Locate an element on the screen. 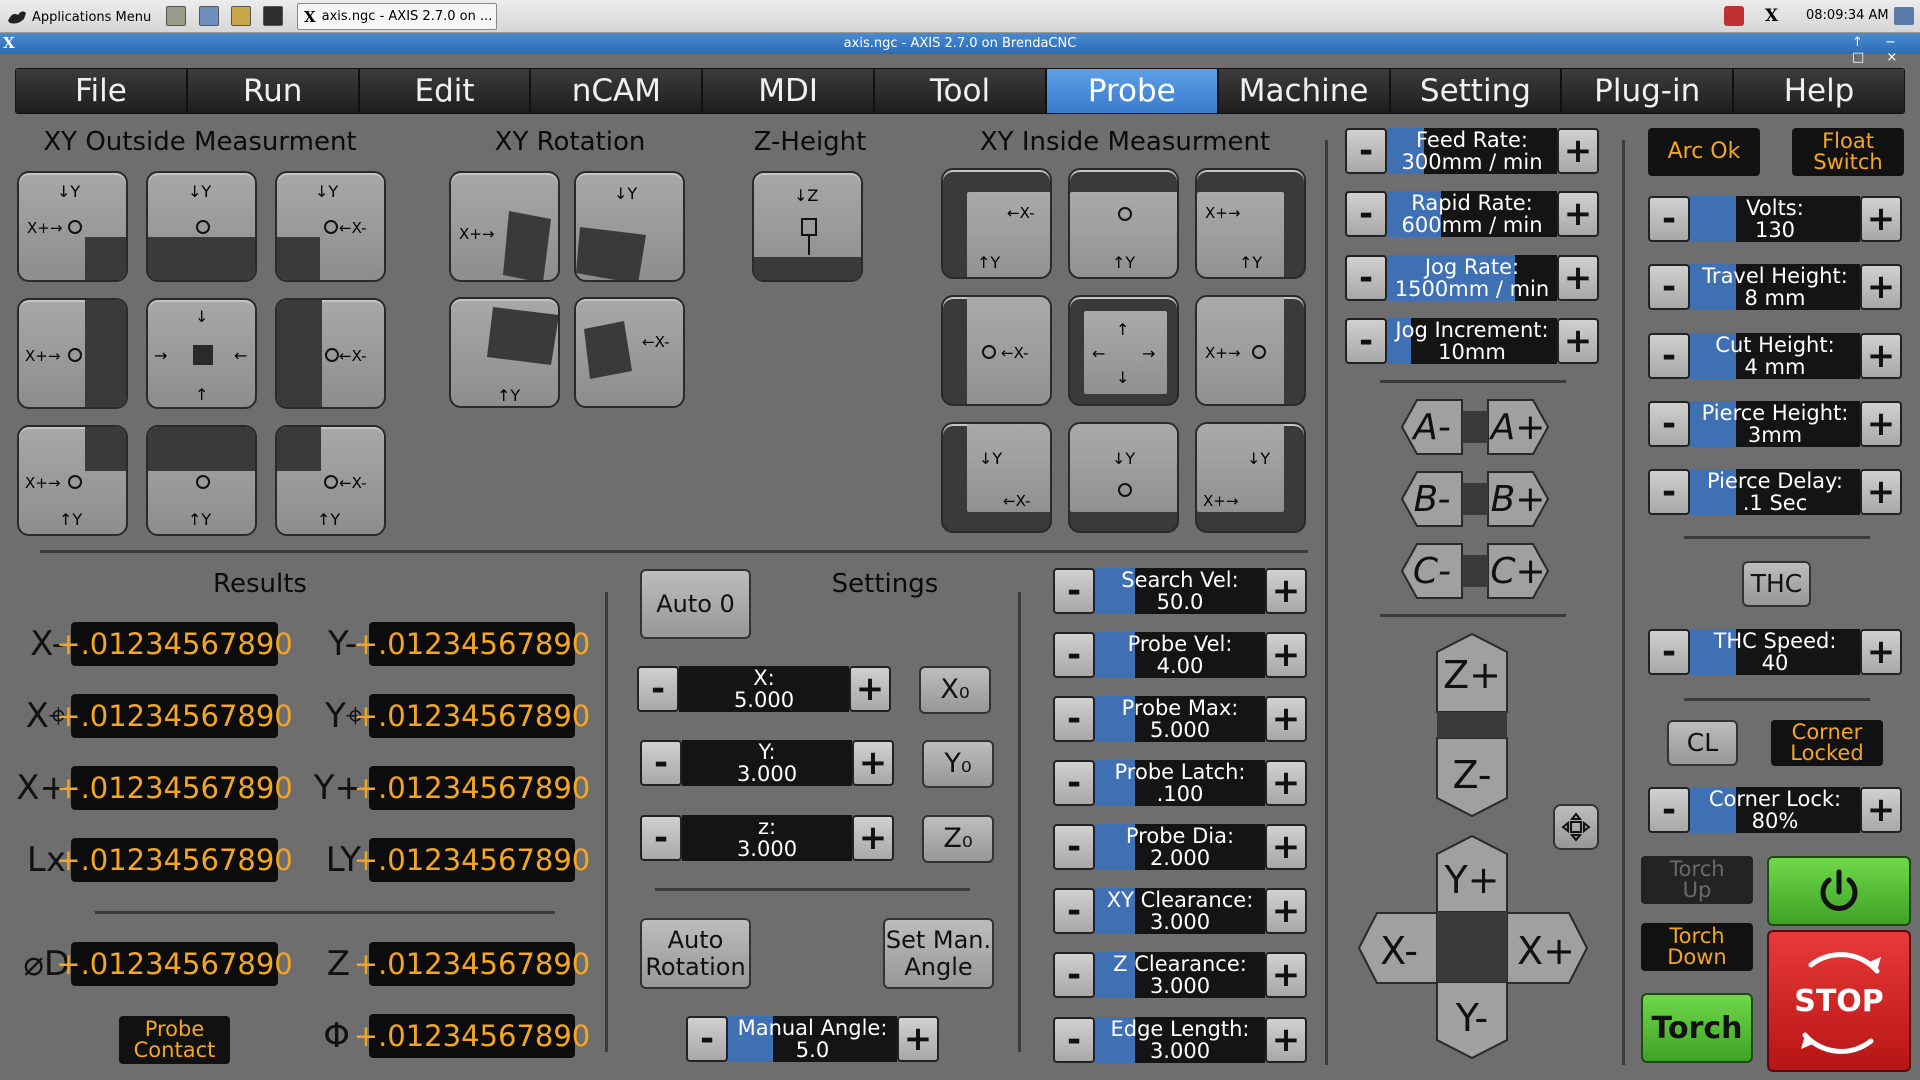 The width and height of the screenshot is (1920, 1080). apps-menu-button: Applications Menu is located at coordinates (81, 17).